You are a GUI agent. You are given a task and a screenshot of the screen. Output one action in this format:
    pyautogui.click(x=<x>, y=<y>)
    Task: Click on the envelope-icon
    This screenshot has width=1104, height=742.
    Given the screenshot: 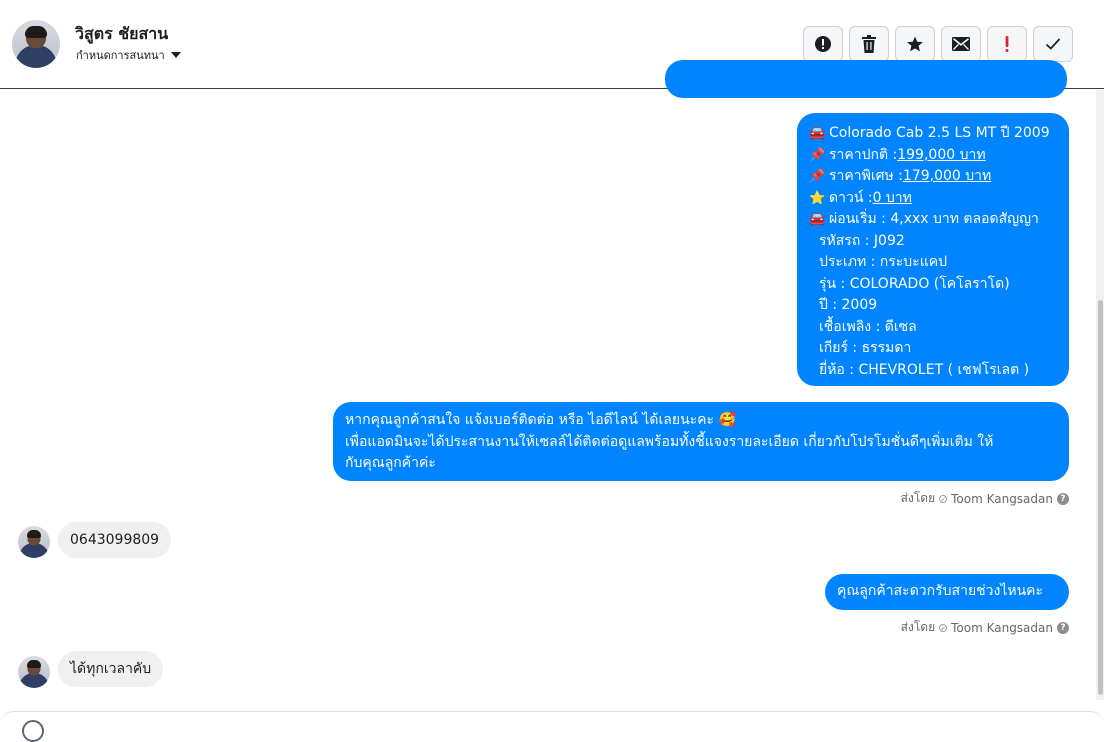 What is the action you would take?
    pyautogui.click(x=961, y=44)
    